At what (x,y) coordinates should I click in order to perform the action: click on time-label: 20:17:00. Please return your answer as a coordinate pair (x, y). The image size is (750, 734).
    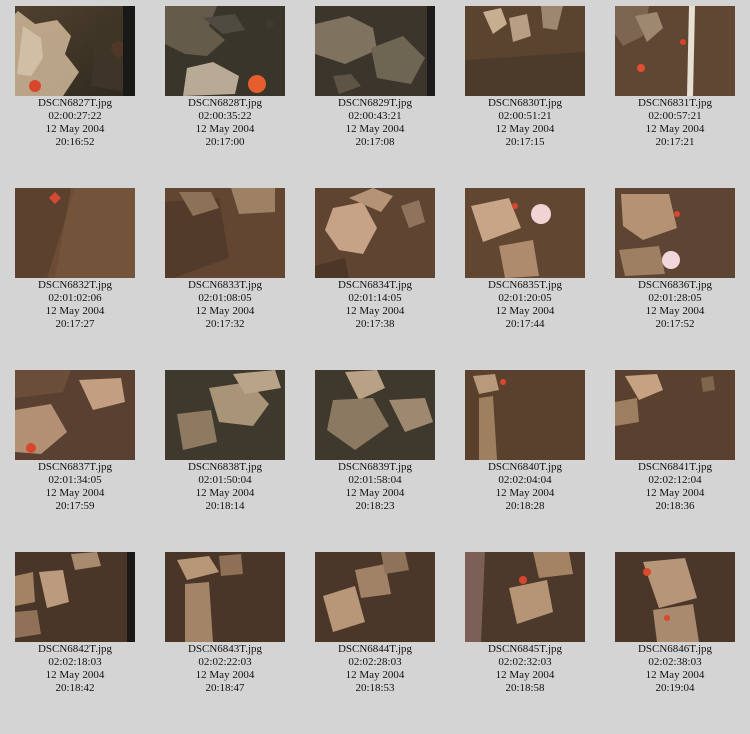
    Looking at the image, I should click on (225, 142).